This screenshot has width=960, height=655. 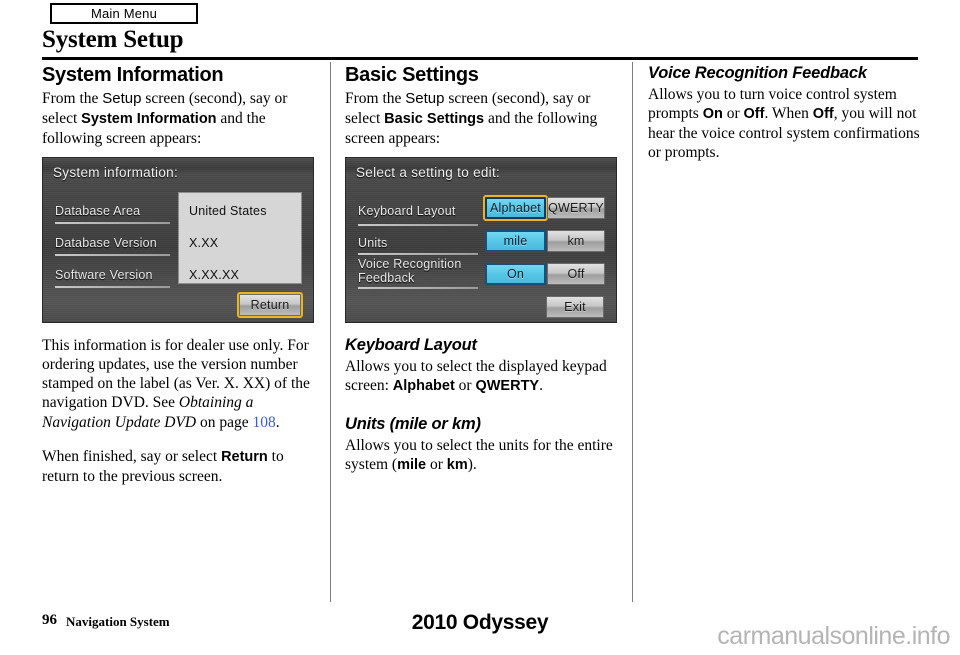 What do you see at coordinates (412, 464) in the screenshot?
I see `mid-sub2-bold-mile: mile` at bounding box center [412, 464].